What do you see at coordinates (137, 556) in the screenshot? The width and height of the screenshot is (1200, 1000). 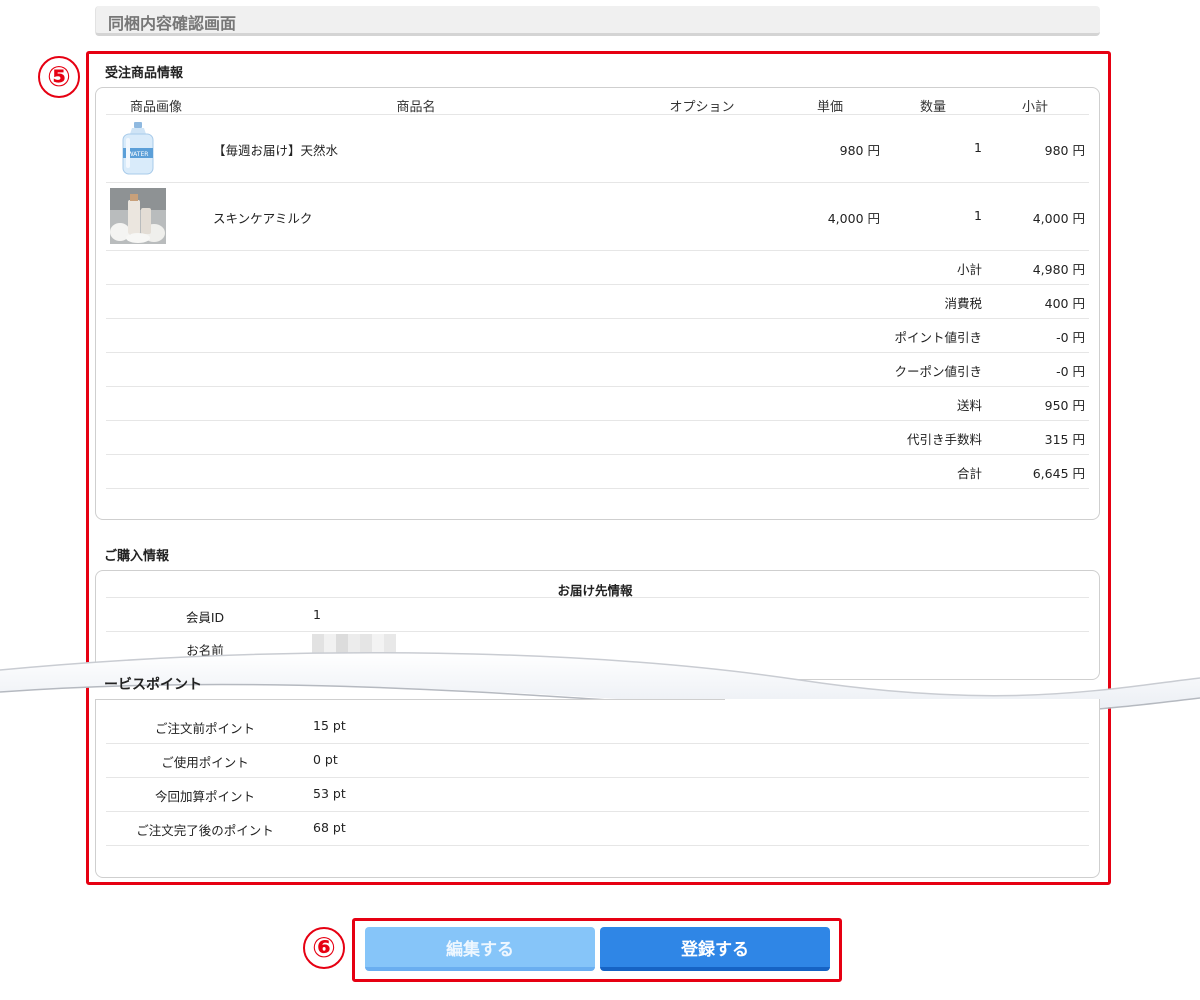 I see `purchase-info-title: ご購入情報` at bounding box center [137, 556].